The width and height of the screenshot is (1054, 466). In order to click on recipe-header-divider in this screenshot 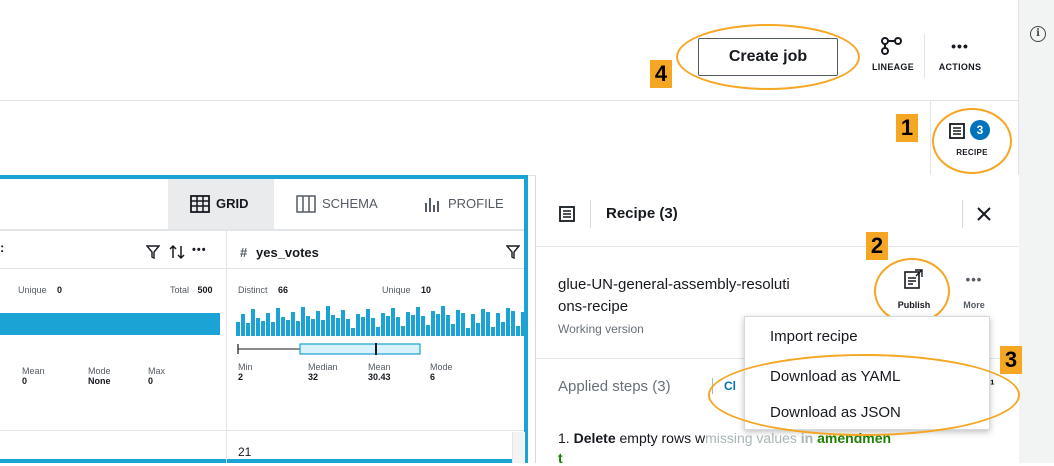, I will do `click(777, 246)`.